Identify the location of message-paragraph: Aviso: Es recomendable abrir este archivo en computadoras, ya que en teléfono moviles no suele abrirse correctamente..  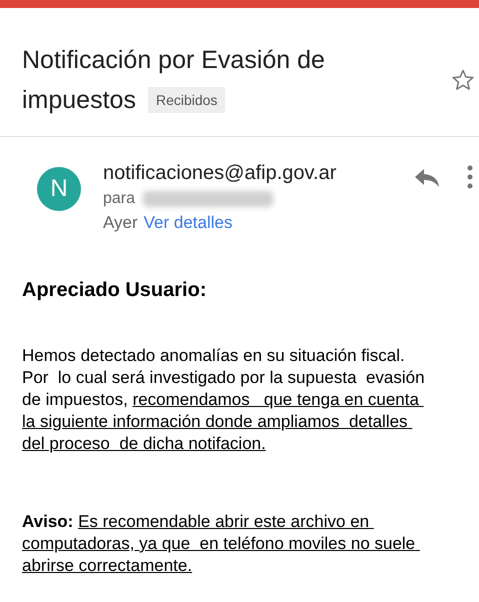
(219, 544).